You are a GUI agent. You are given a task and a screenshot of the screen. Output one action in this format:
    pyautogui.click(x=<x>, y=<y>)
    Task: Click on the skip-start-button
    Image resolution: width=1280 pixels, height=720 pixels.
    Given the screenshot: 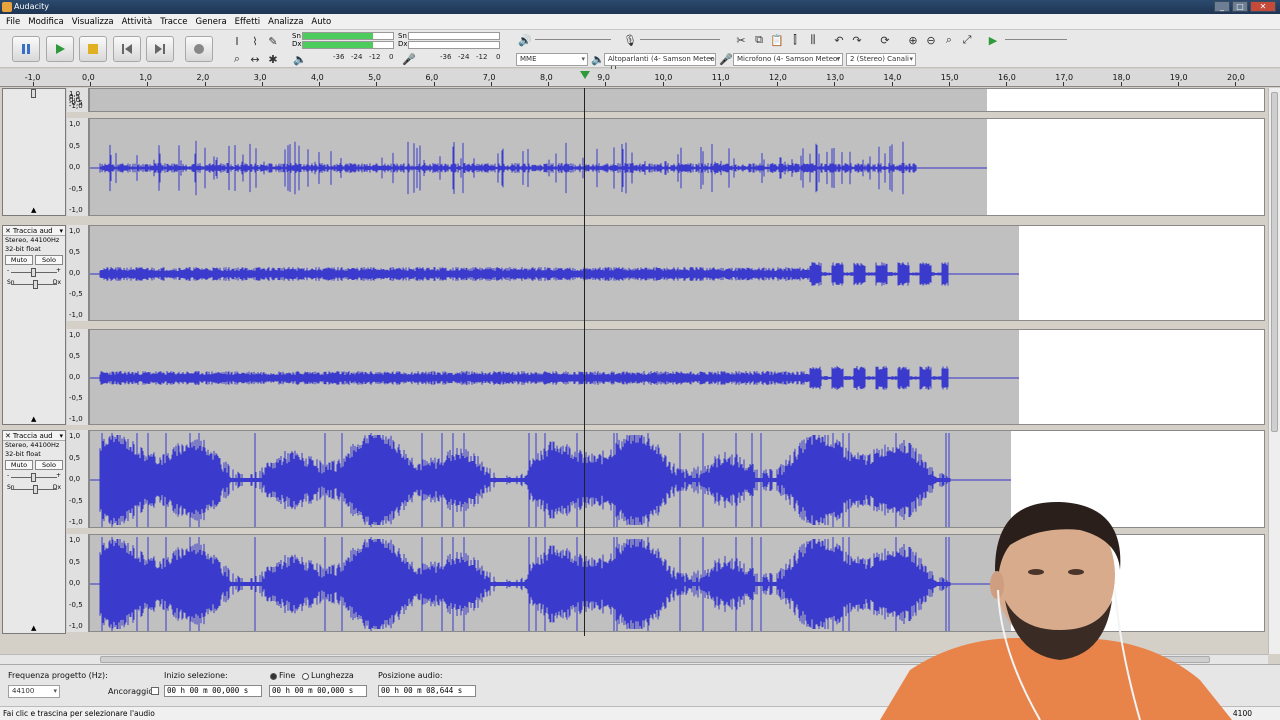 What is the action you would take?
    pyautogui.click(x=127, y=49)
    